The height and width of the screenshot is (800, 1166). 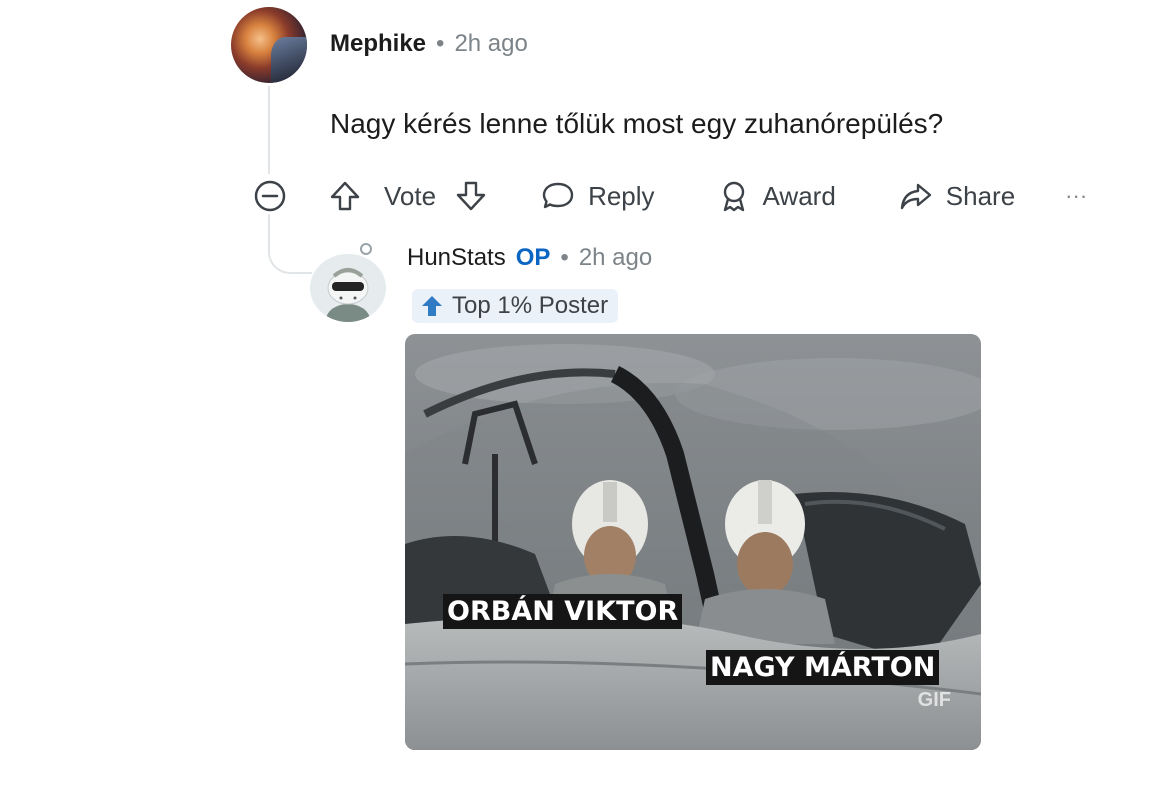 I want to click on downvote-button, so click(x=471, y=196).